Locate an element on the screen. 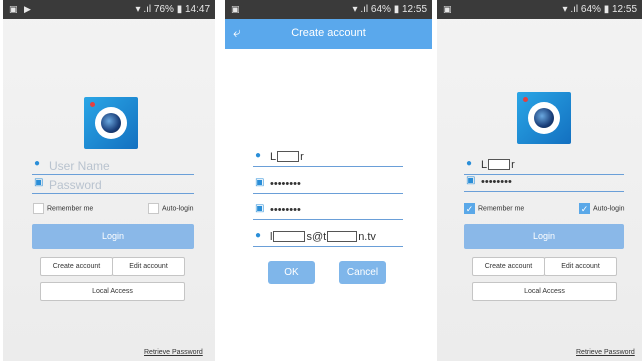 The image size is (642, 361). remember-me-checkbox: Remember me is located at coordinates (63, 209).